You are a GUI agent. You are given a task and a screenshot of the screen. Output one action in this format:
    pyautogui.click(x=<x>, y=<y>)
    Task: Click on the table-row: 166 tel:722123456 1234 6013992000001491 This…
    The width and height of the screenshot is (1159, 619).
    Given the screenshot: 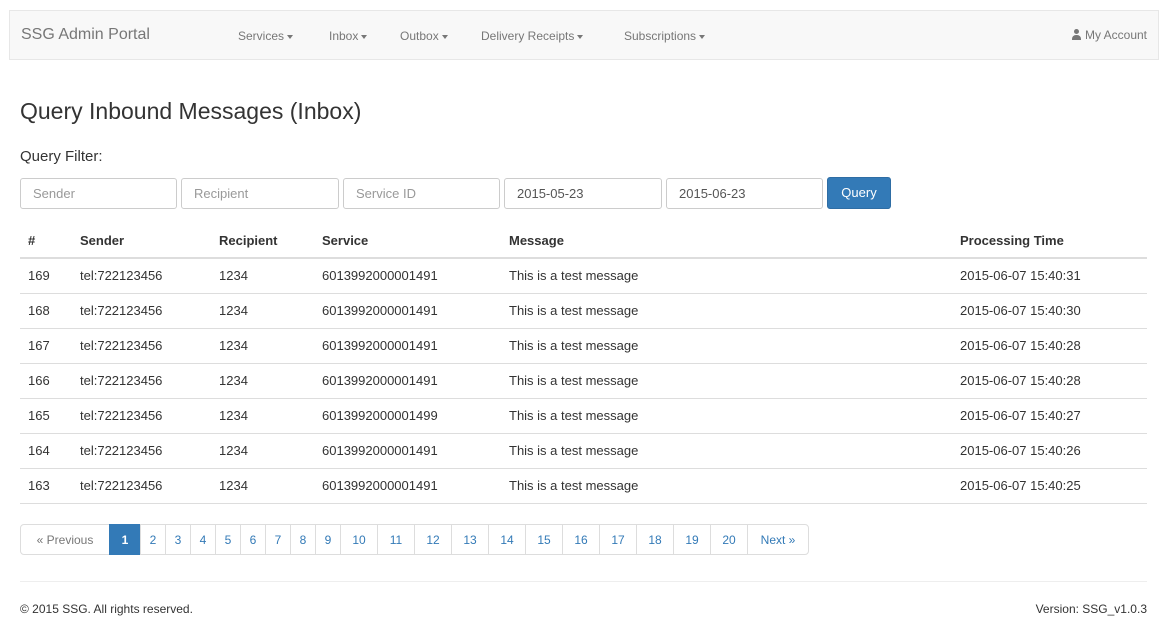 What is the action you would take?
    pyautogui.click(x=583, y=381)
    